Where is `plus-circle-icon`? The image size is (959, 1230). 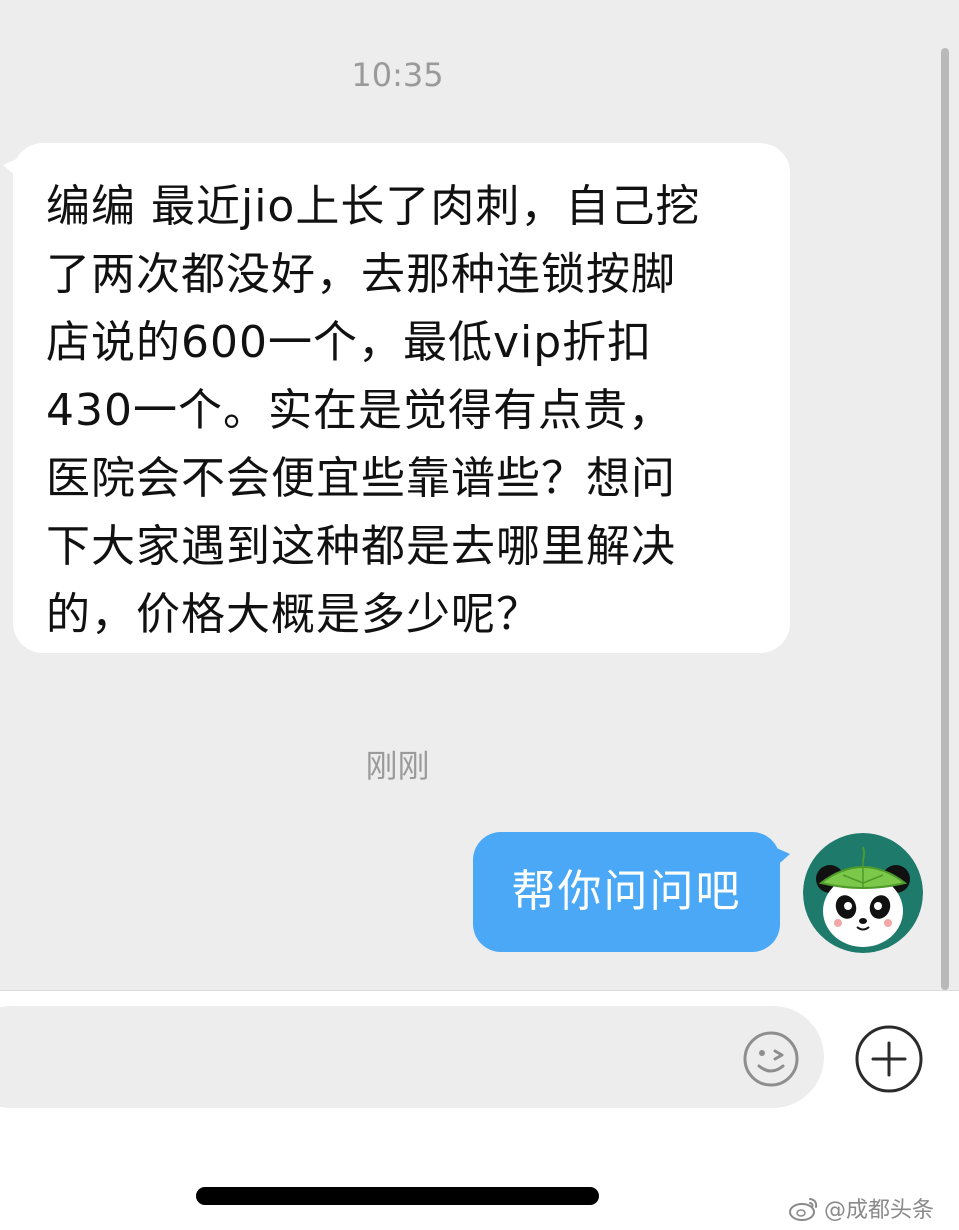
plus-circle-icon is located at coordinates (889, 1059).